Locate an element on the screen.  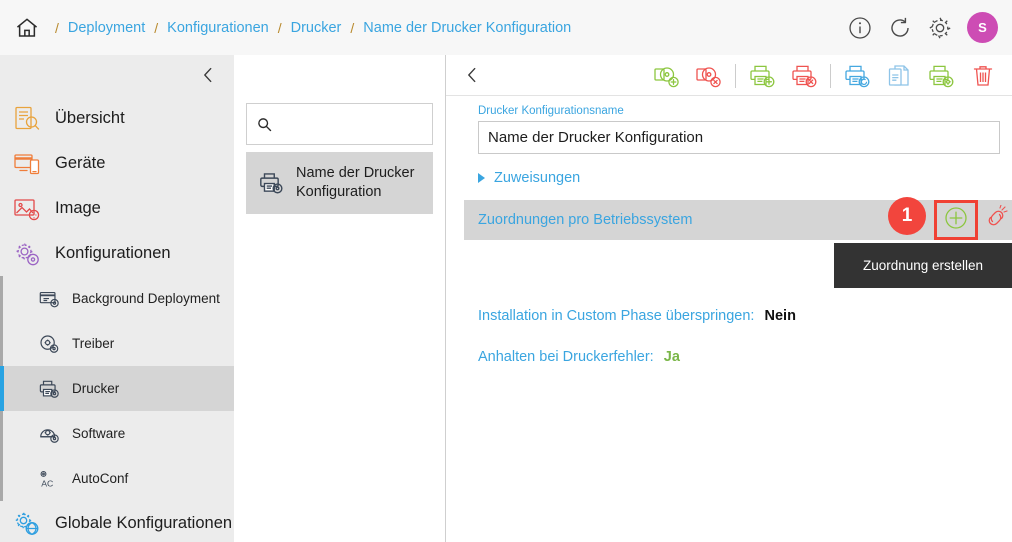
row-value: Ja is located at coordinates (671, 357).